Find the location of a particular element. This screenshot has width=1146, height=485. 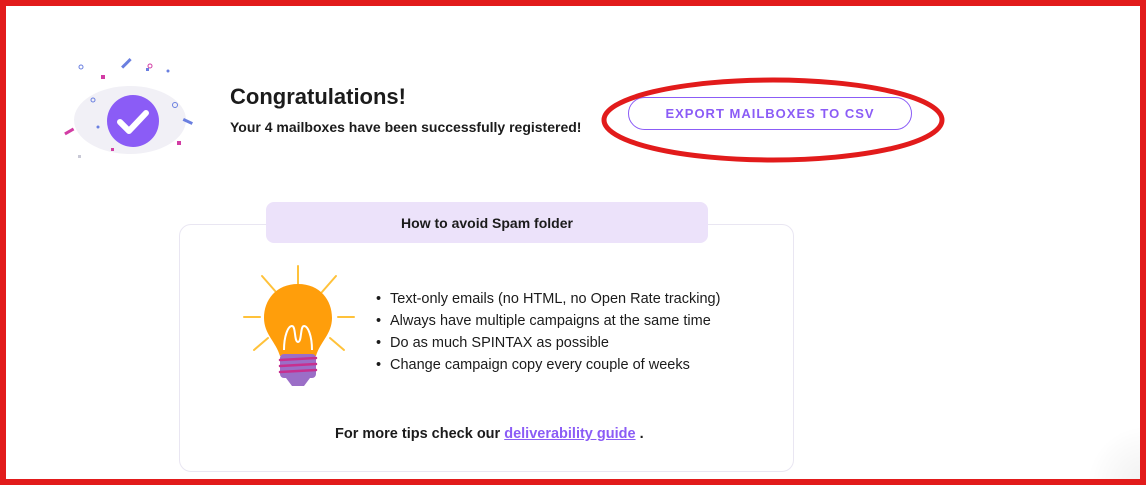

corner-shadow is located at coordinates (1116, 455).